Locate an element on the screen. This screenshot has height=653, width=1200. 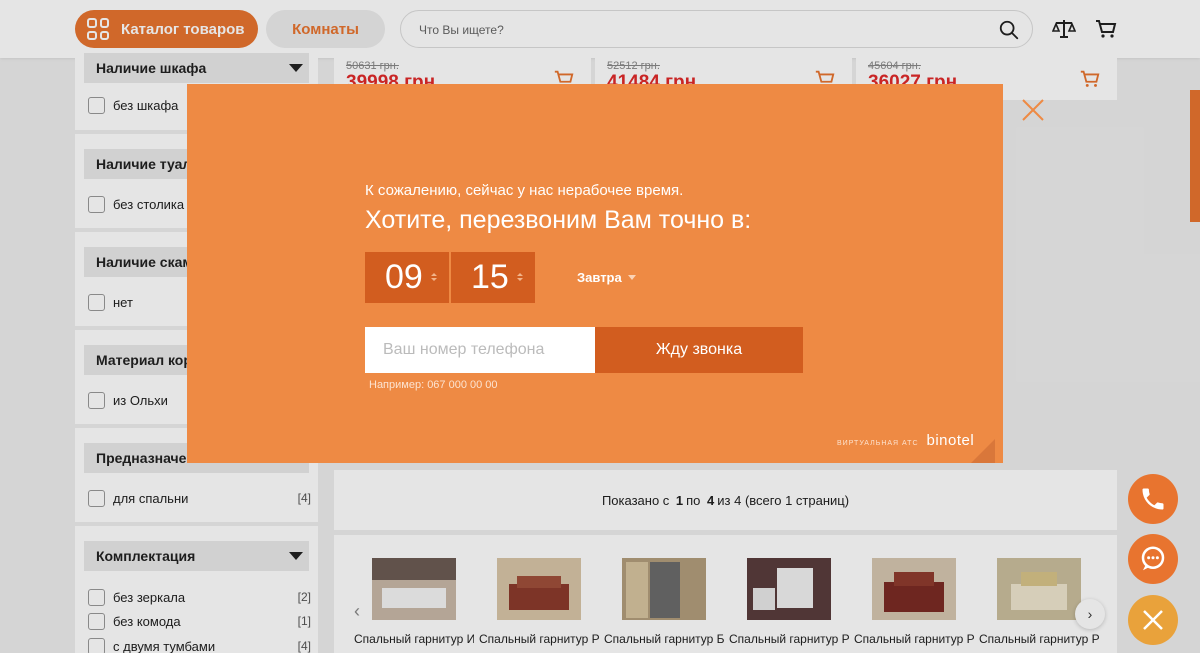
close-widget-button is located at coordinates (1153, 620).